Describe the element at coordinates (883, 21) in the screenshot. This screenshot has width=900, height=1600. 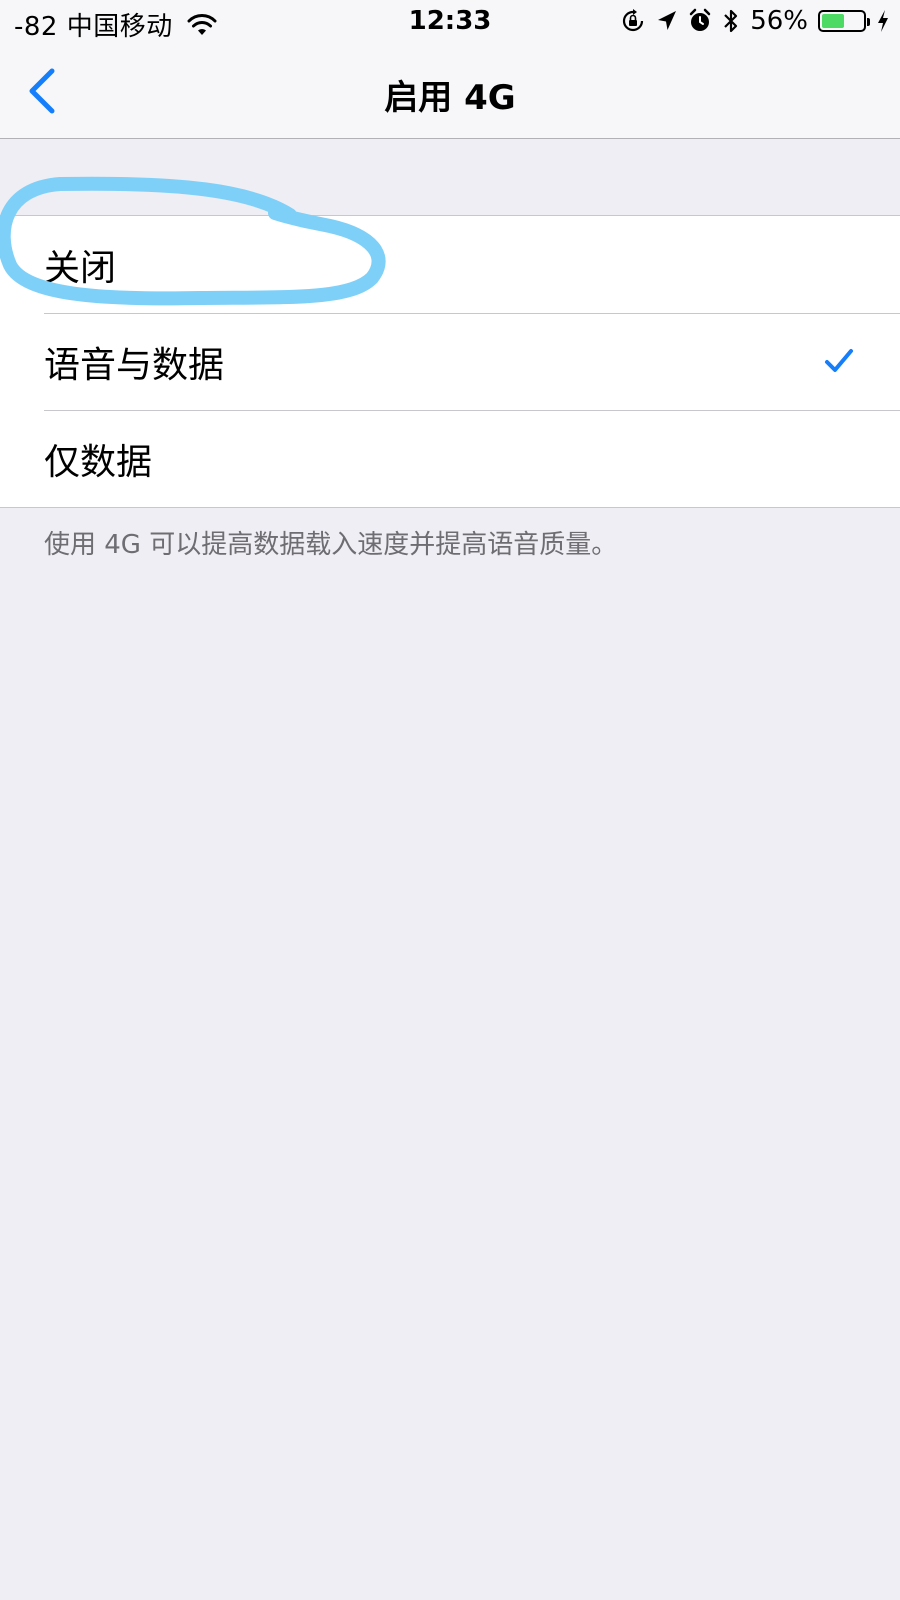
I see `charging-bolt-icon` at that location.